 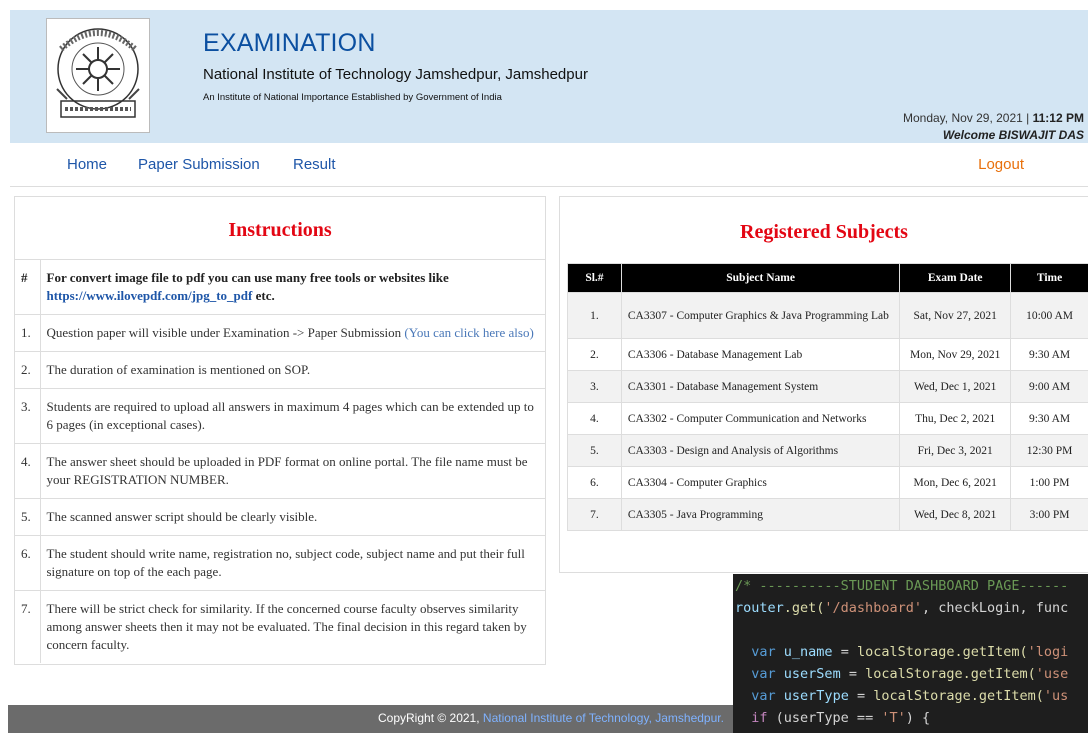 I want to click on subject-time: 12:30 PM, so click(x=1049, y=450).